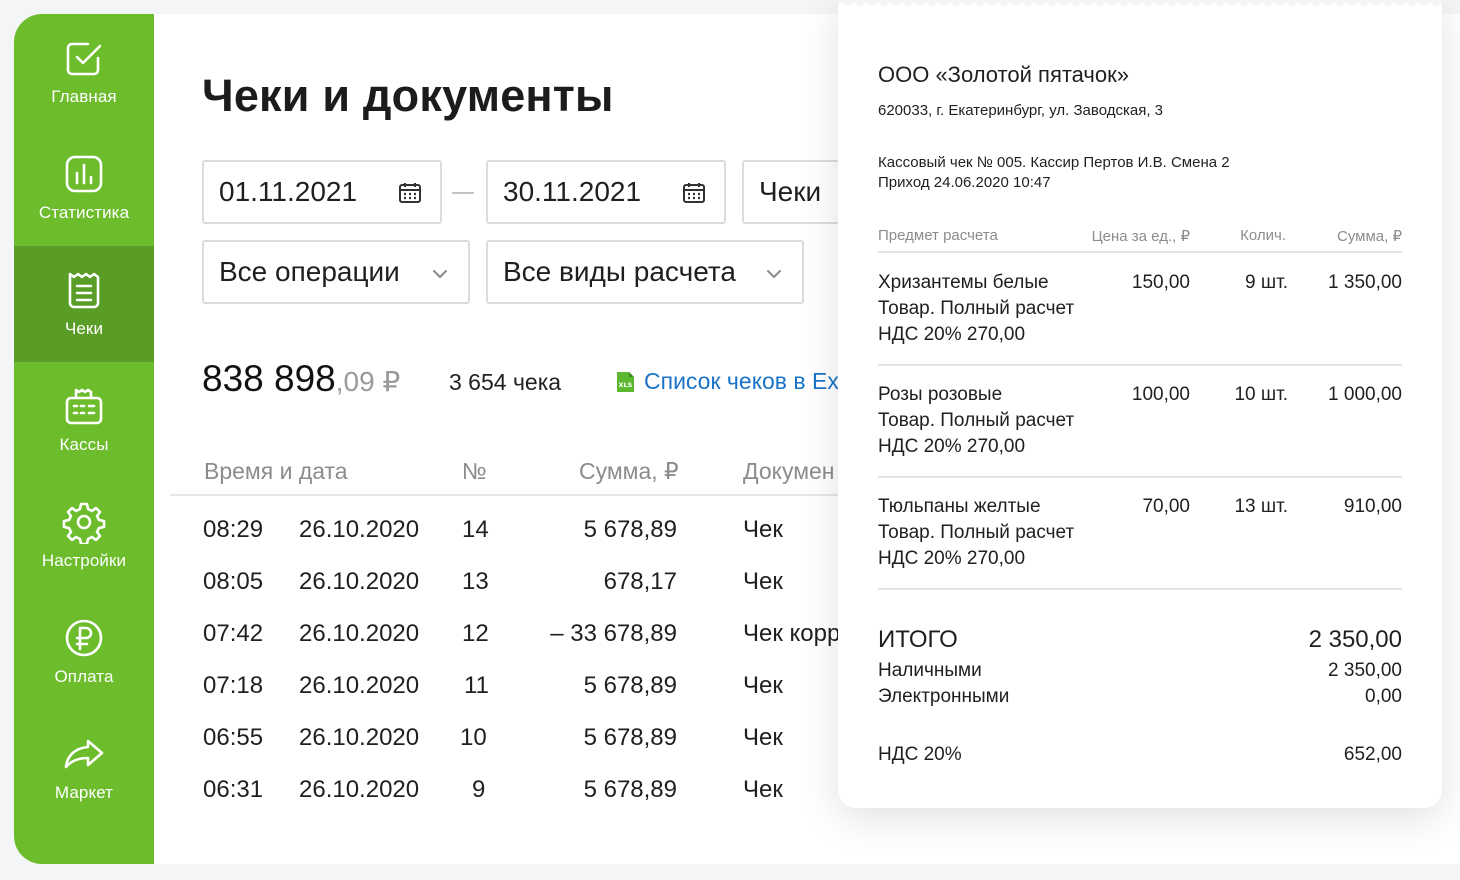 The image size is (1460, 880). I want to click on sidebar-item-market: Маркет, so click(84, 768).